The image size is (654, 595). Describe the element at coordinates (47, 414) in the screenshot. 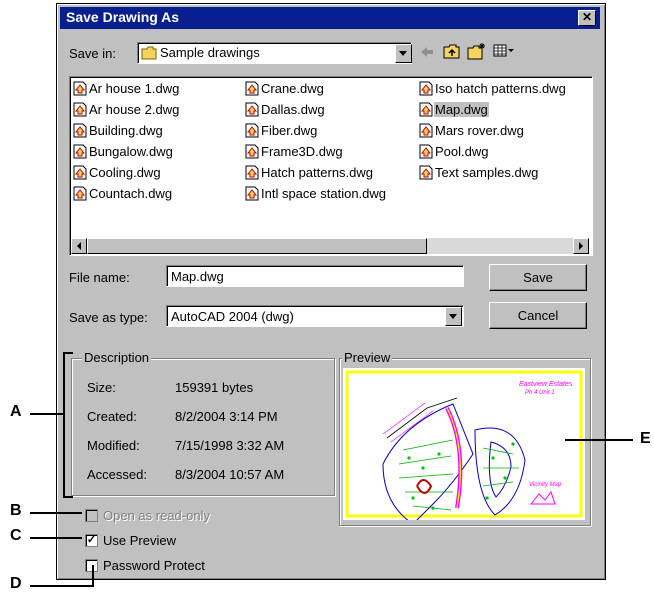

I see `callout-a-line` at that location.